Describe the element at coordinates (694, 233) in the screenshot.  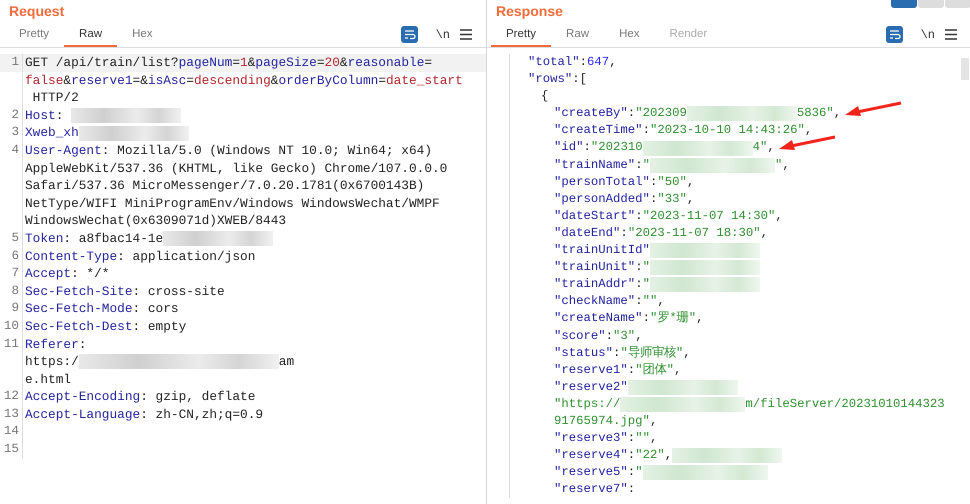
I see `code-text: "2023-11-07 18:30"` at that location.